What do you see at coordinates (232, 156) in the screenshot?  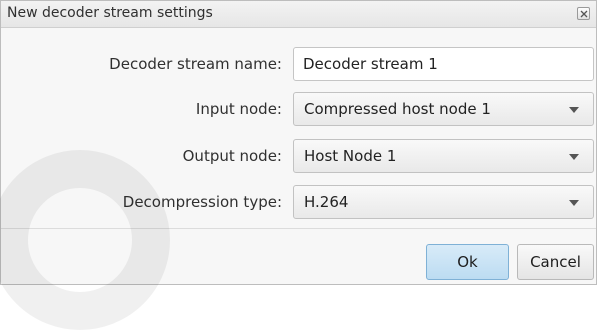 I see `output-node-label: Output node:` at bounding box center [232, 156].